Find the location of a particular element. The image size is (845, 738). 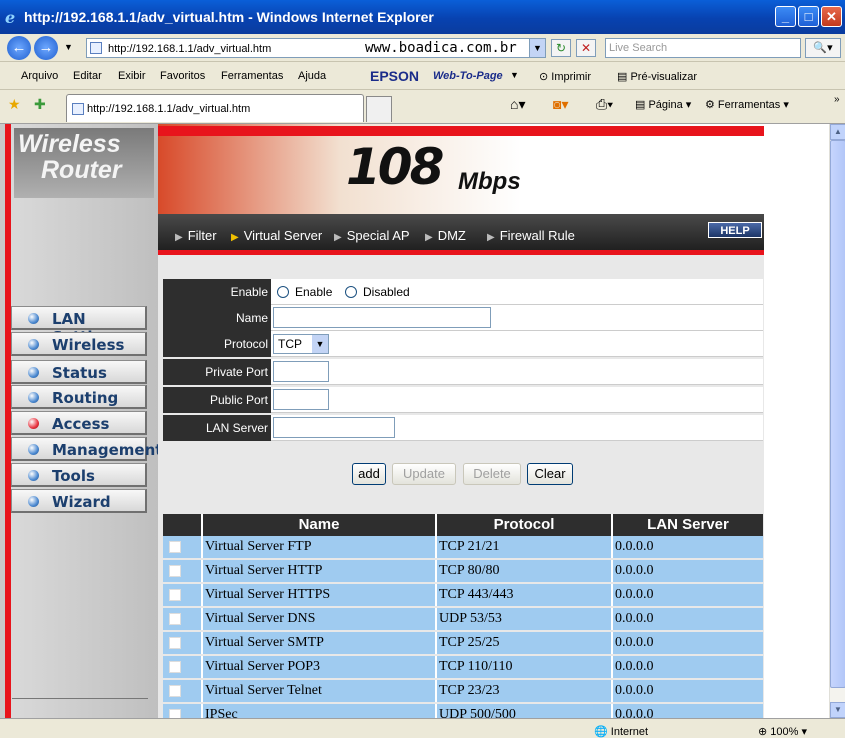

vertical-scrollbar: ▲ ▼ is located at coordinates (837, 421).